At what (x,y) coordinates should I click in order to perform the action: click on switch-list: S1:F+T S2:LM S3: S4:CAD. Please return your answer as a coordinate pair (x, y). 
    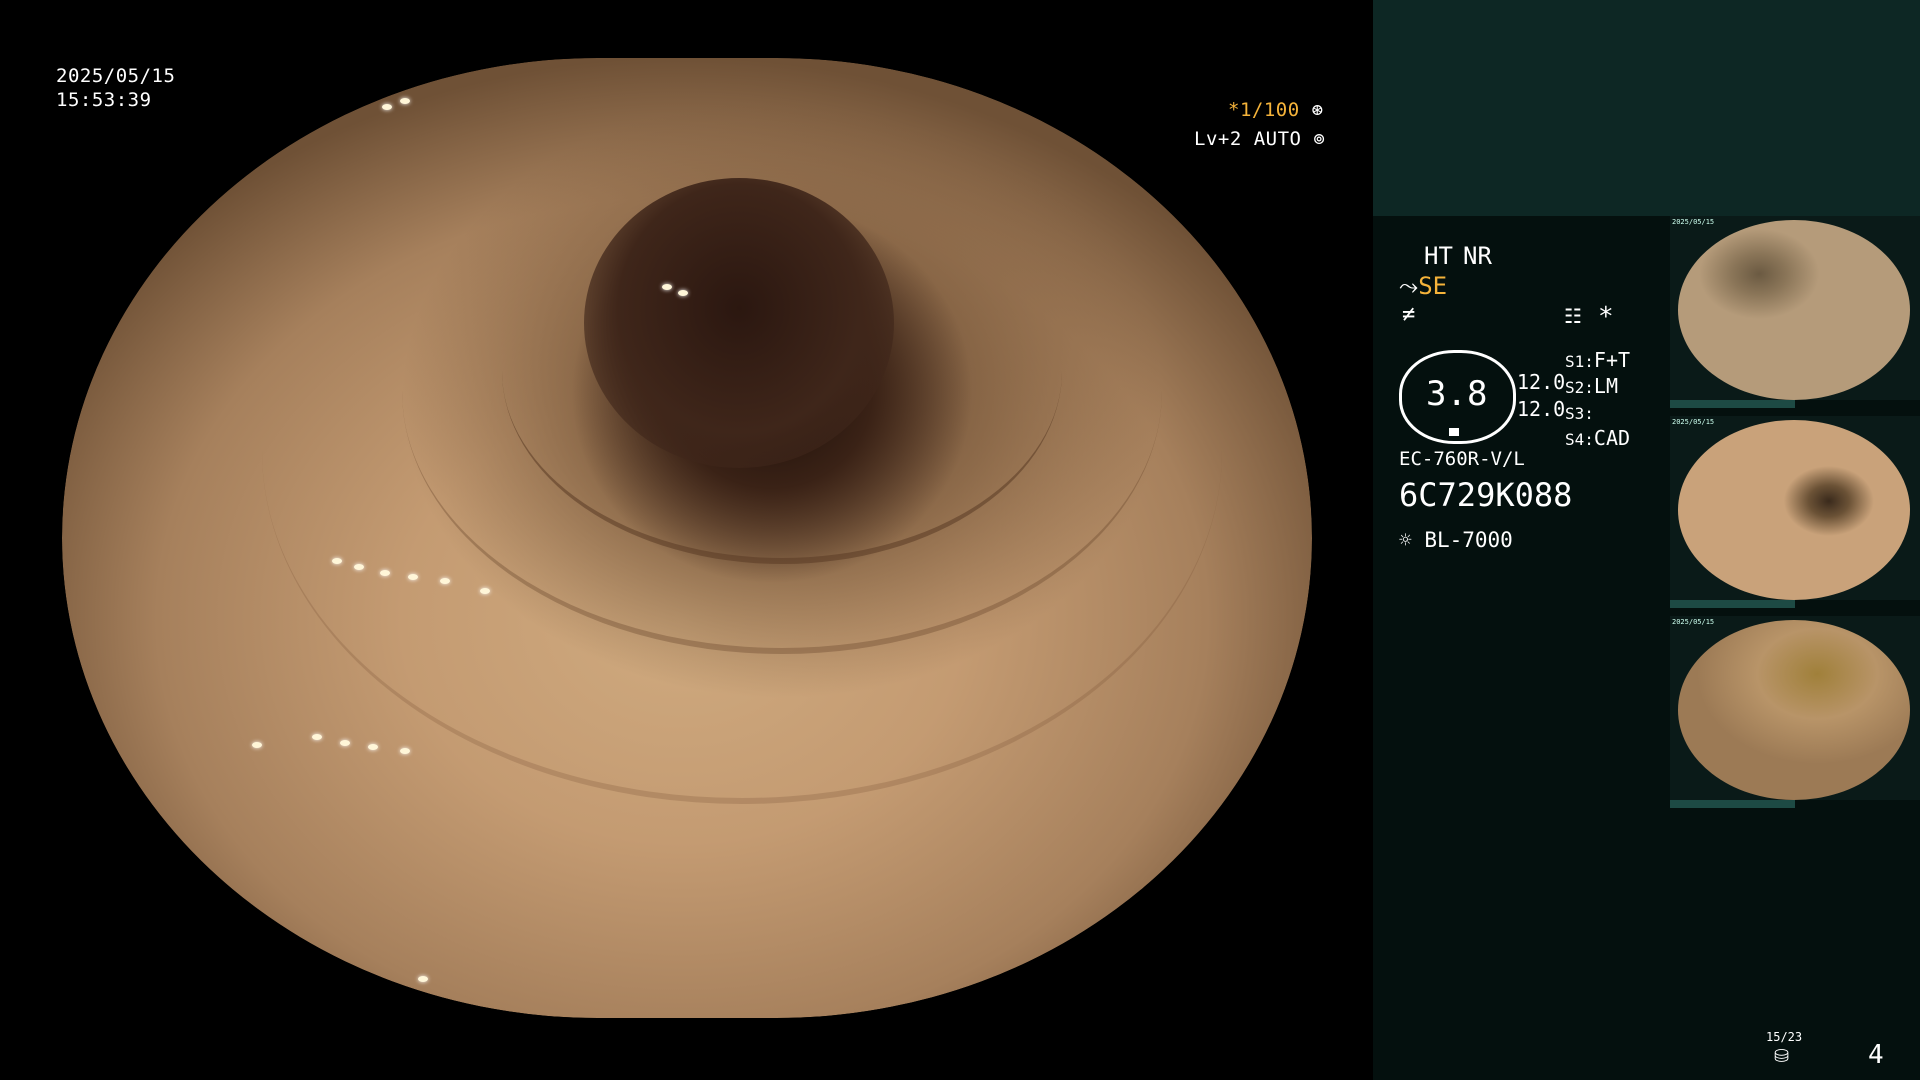
    Looking at the image, I should click on (1597, 400).